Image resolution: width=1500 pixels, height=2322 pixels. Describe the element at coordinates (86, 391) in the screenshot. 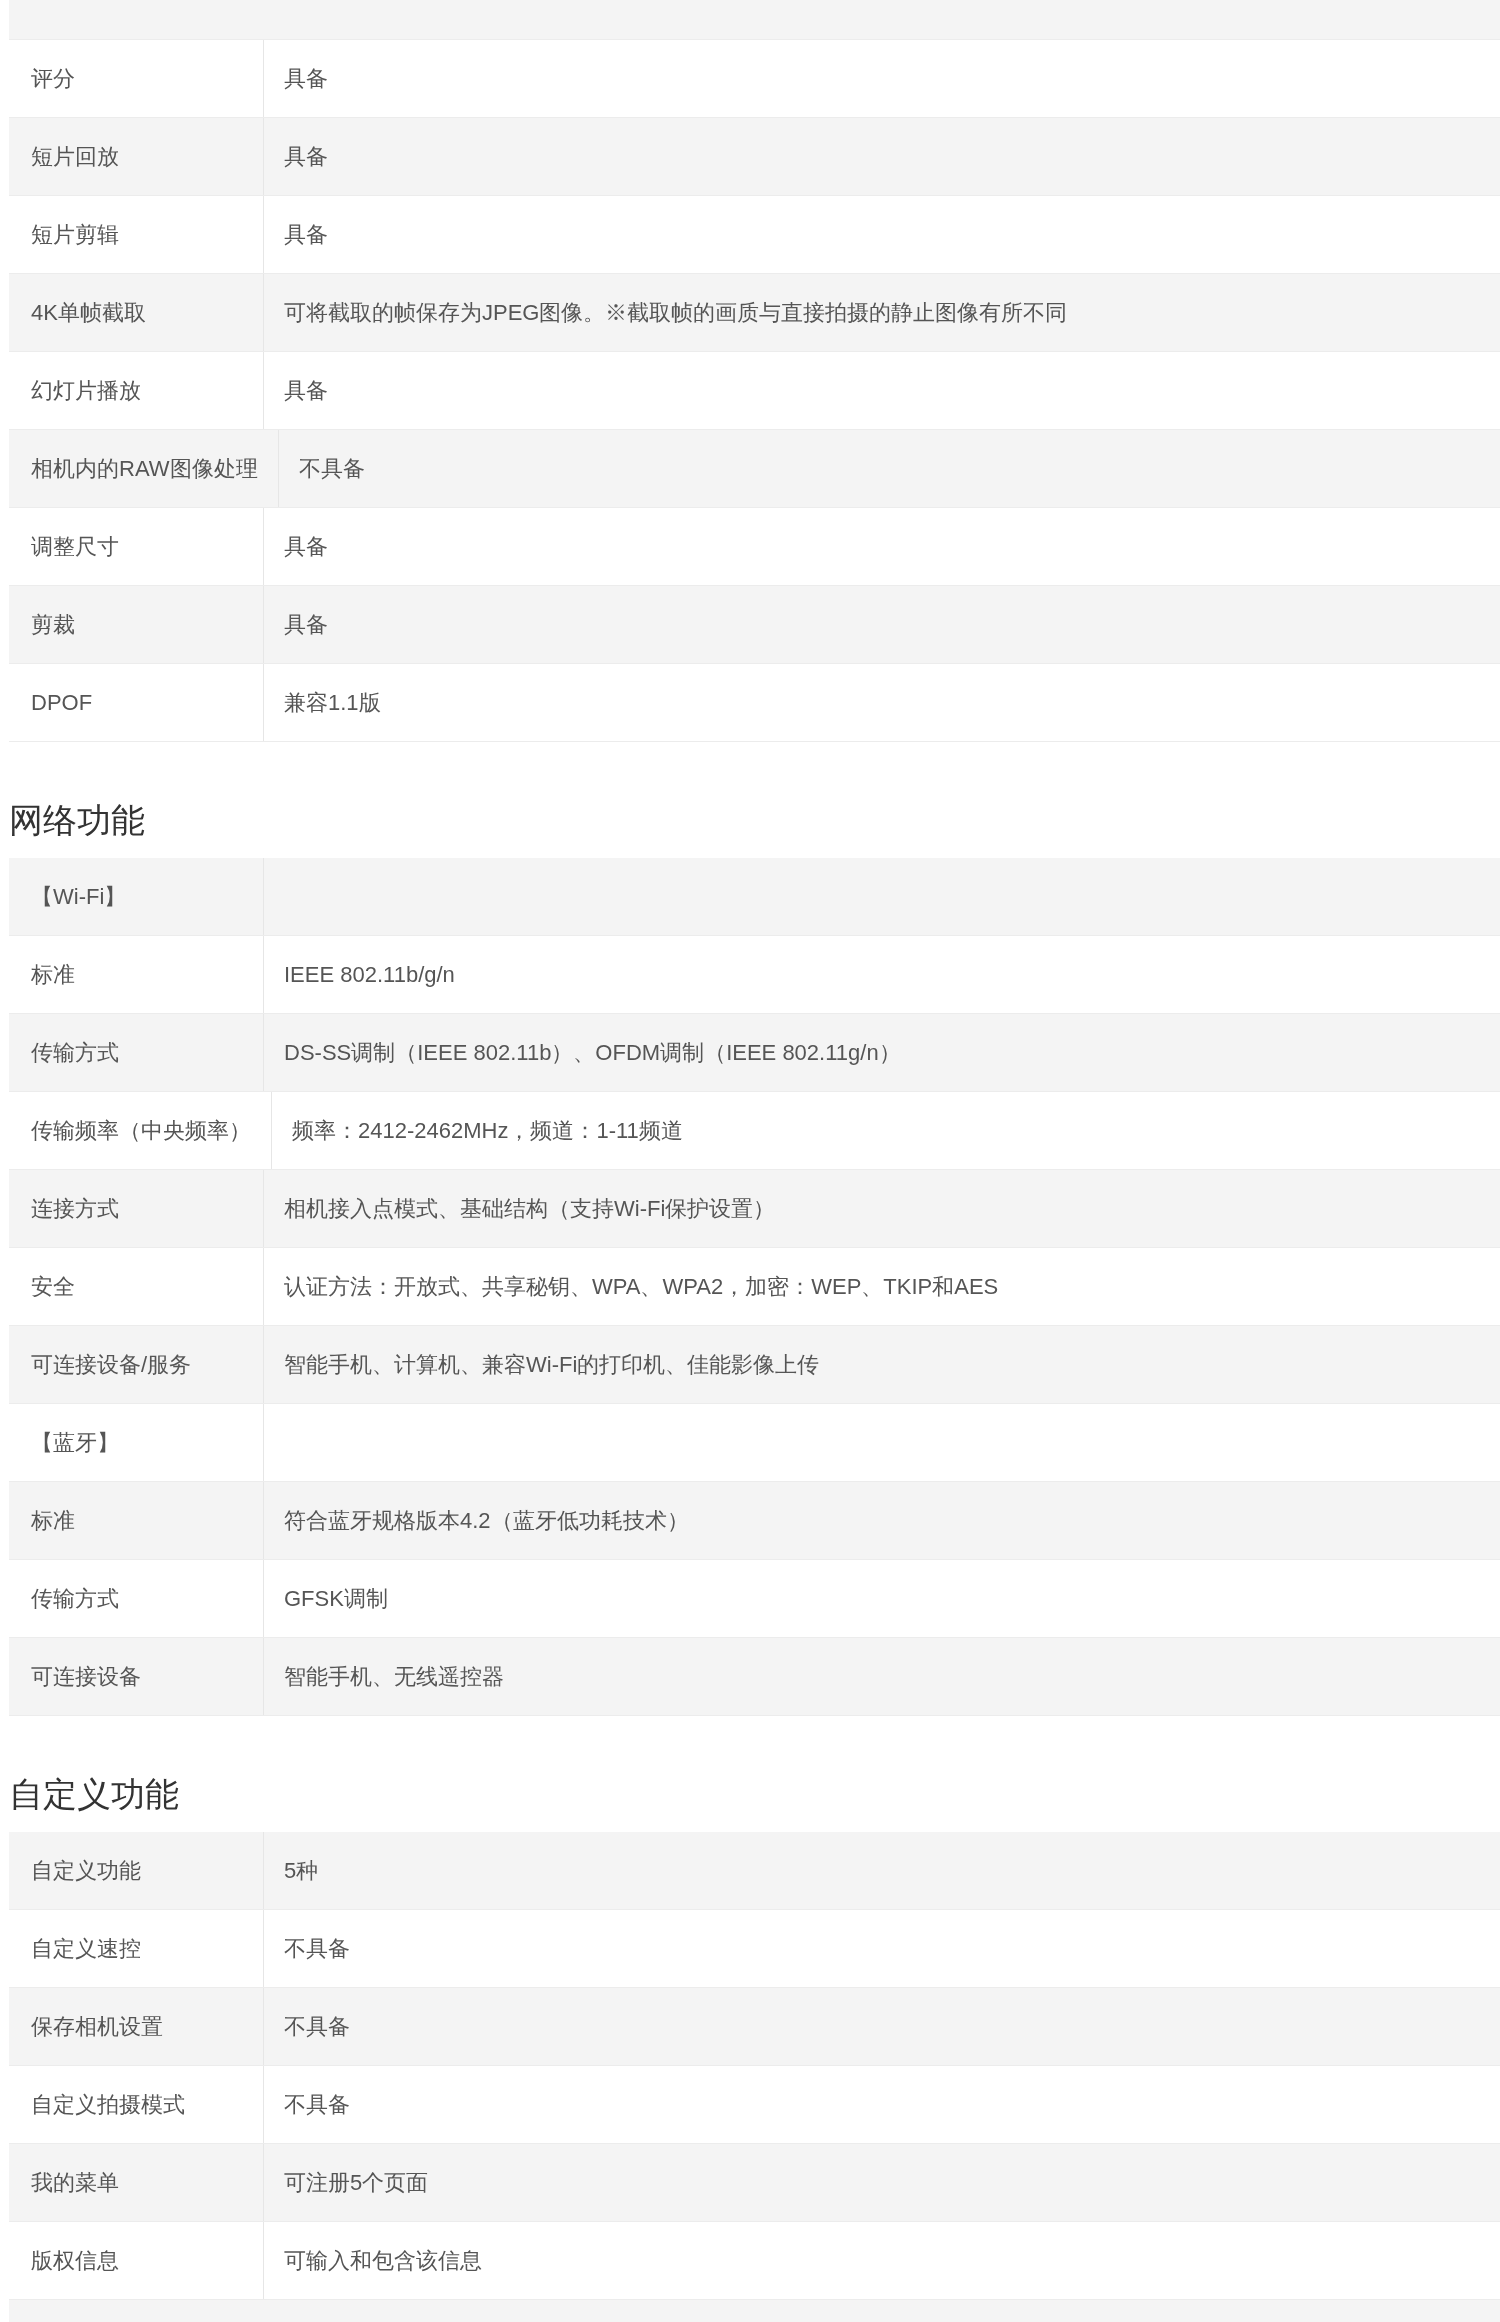

I see `spec-label: 幻灯片播放` at that location.